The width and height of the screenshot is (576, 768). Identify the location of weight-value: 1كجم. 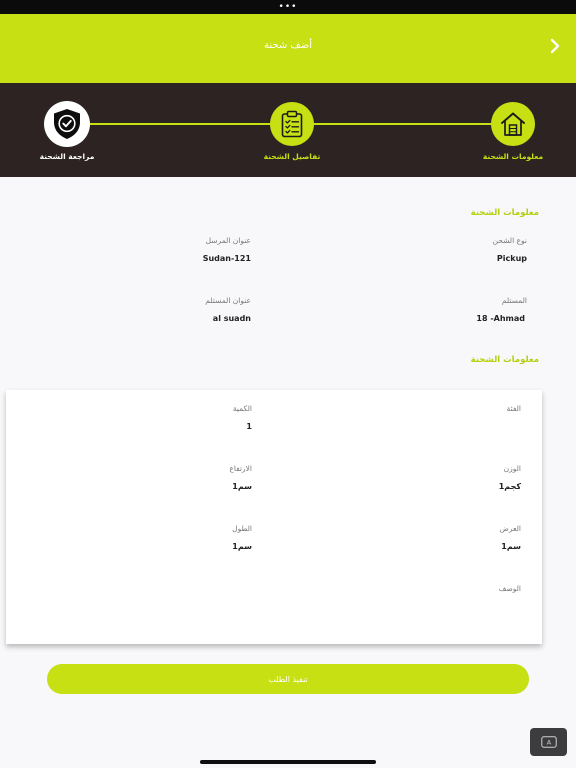
(509, 486).